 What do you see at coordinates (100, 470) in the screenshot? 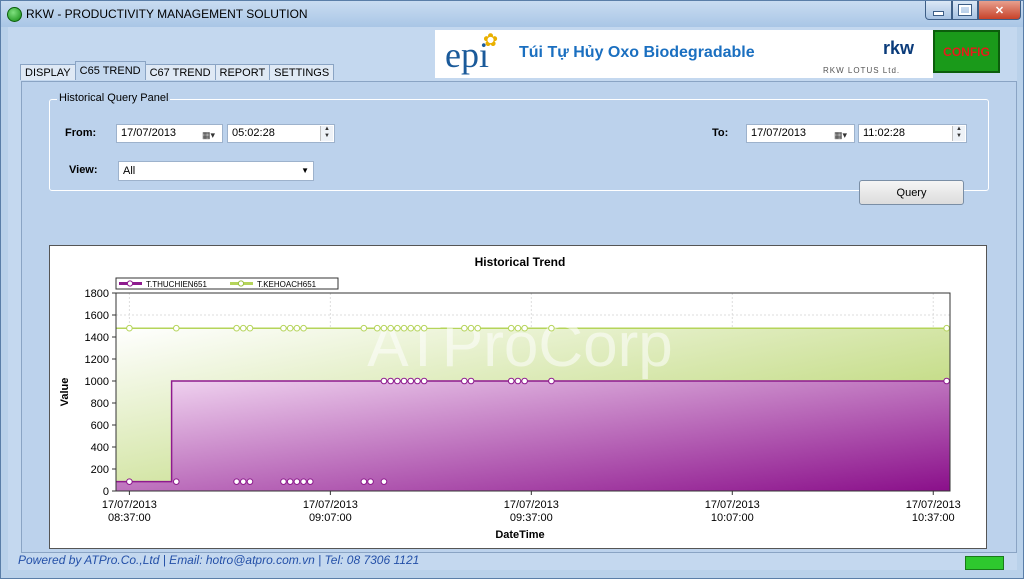
I see `y-tick-label: 200` at bounding box center [100, 470].